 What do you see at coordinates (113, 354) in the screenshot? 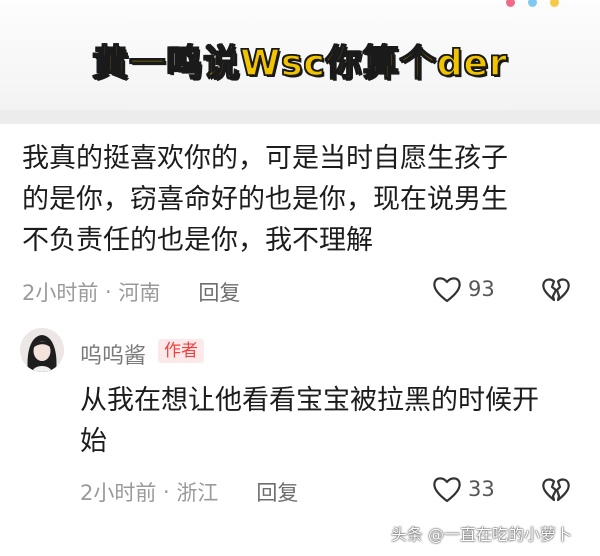
I see `username: 呜呜酱` at bounding box center [113, 354].